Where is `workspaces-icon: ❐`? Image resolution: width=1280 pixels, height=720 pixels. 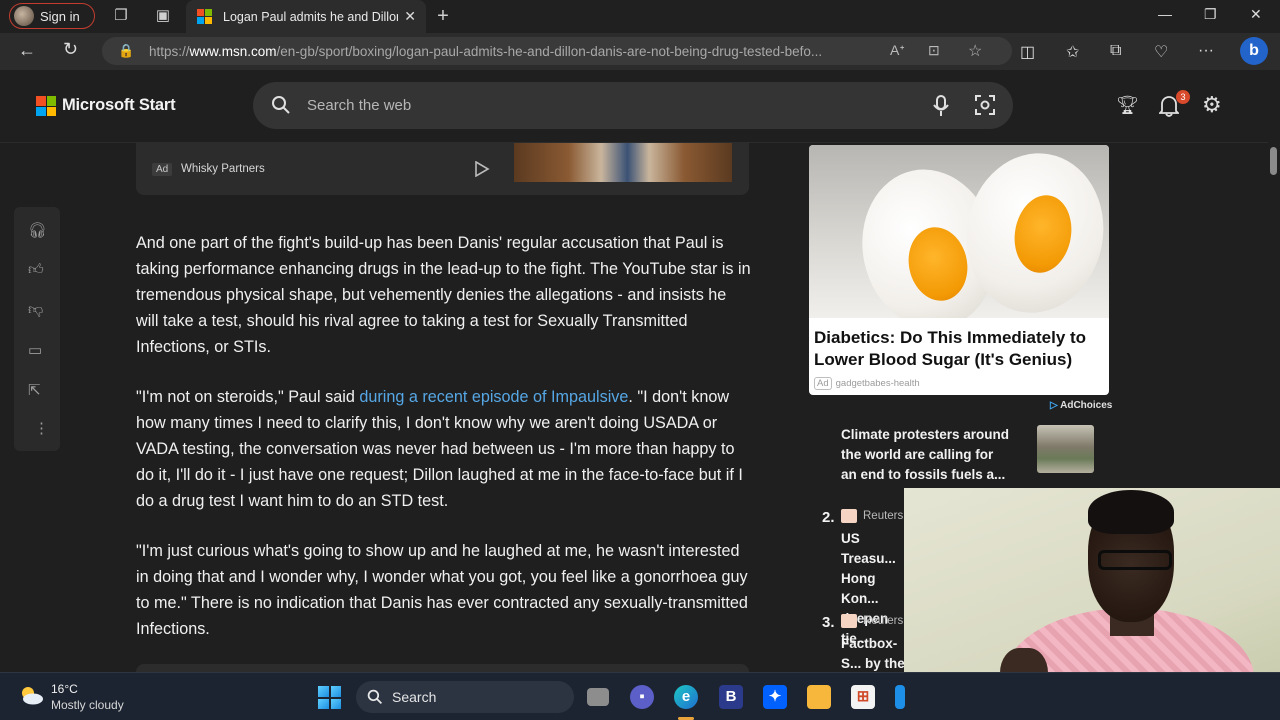 workspaces-icon: ❐ is located at coordinates (121, 16).